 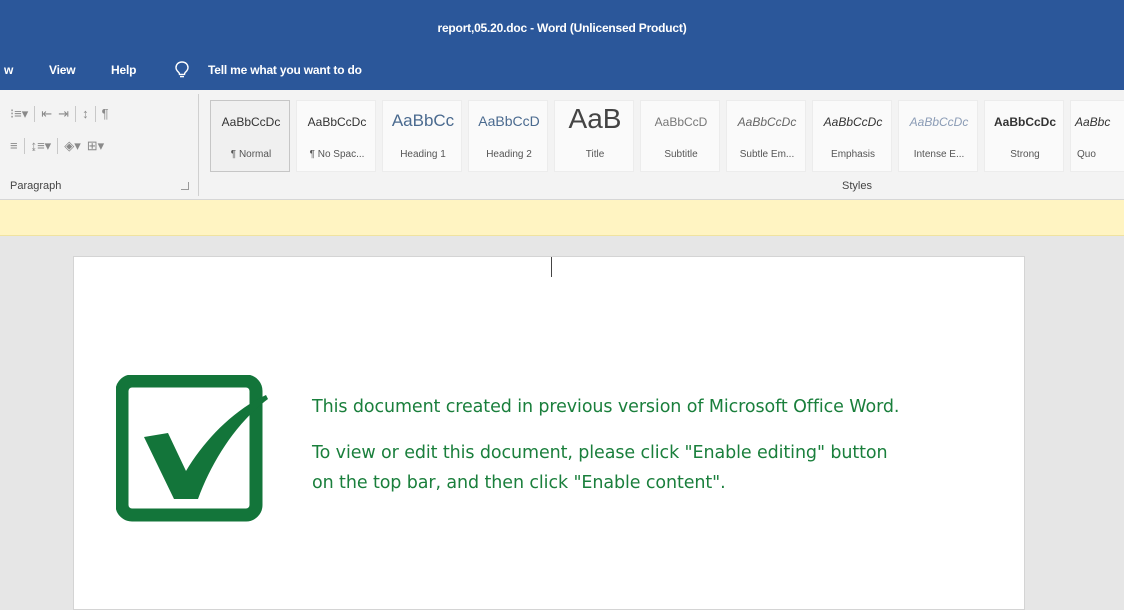 I want to click on style-sample: AaBbCc, so click(x=423, y=120).